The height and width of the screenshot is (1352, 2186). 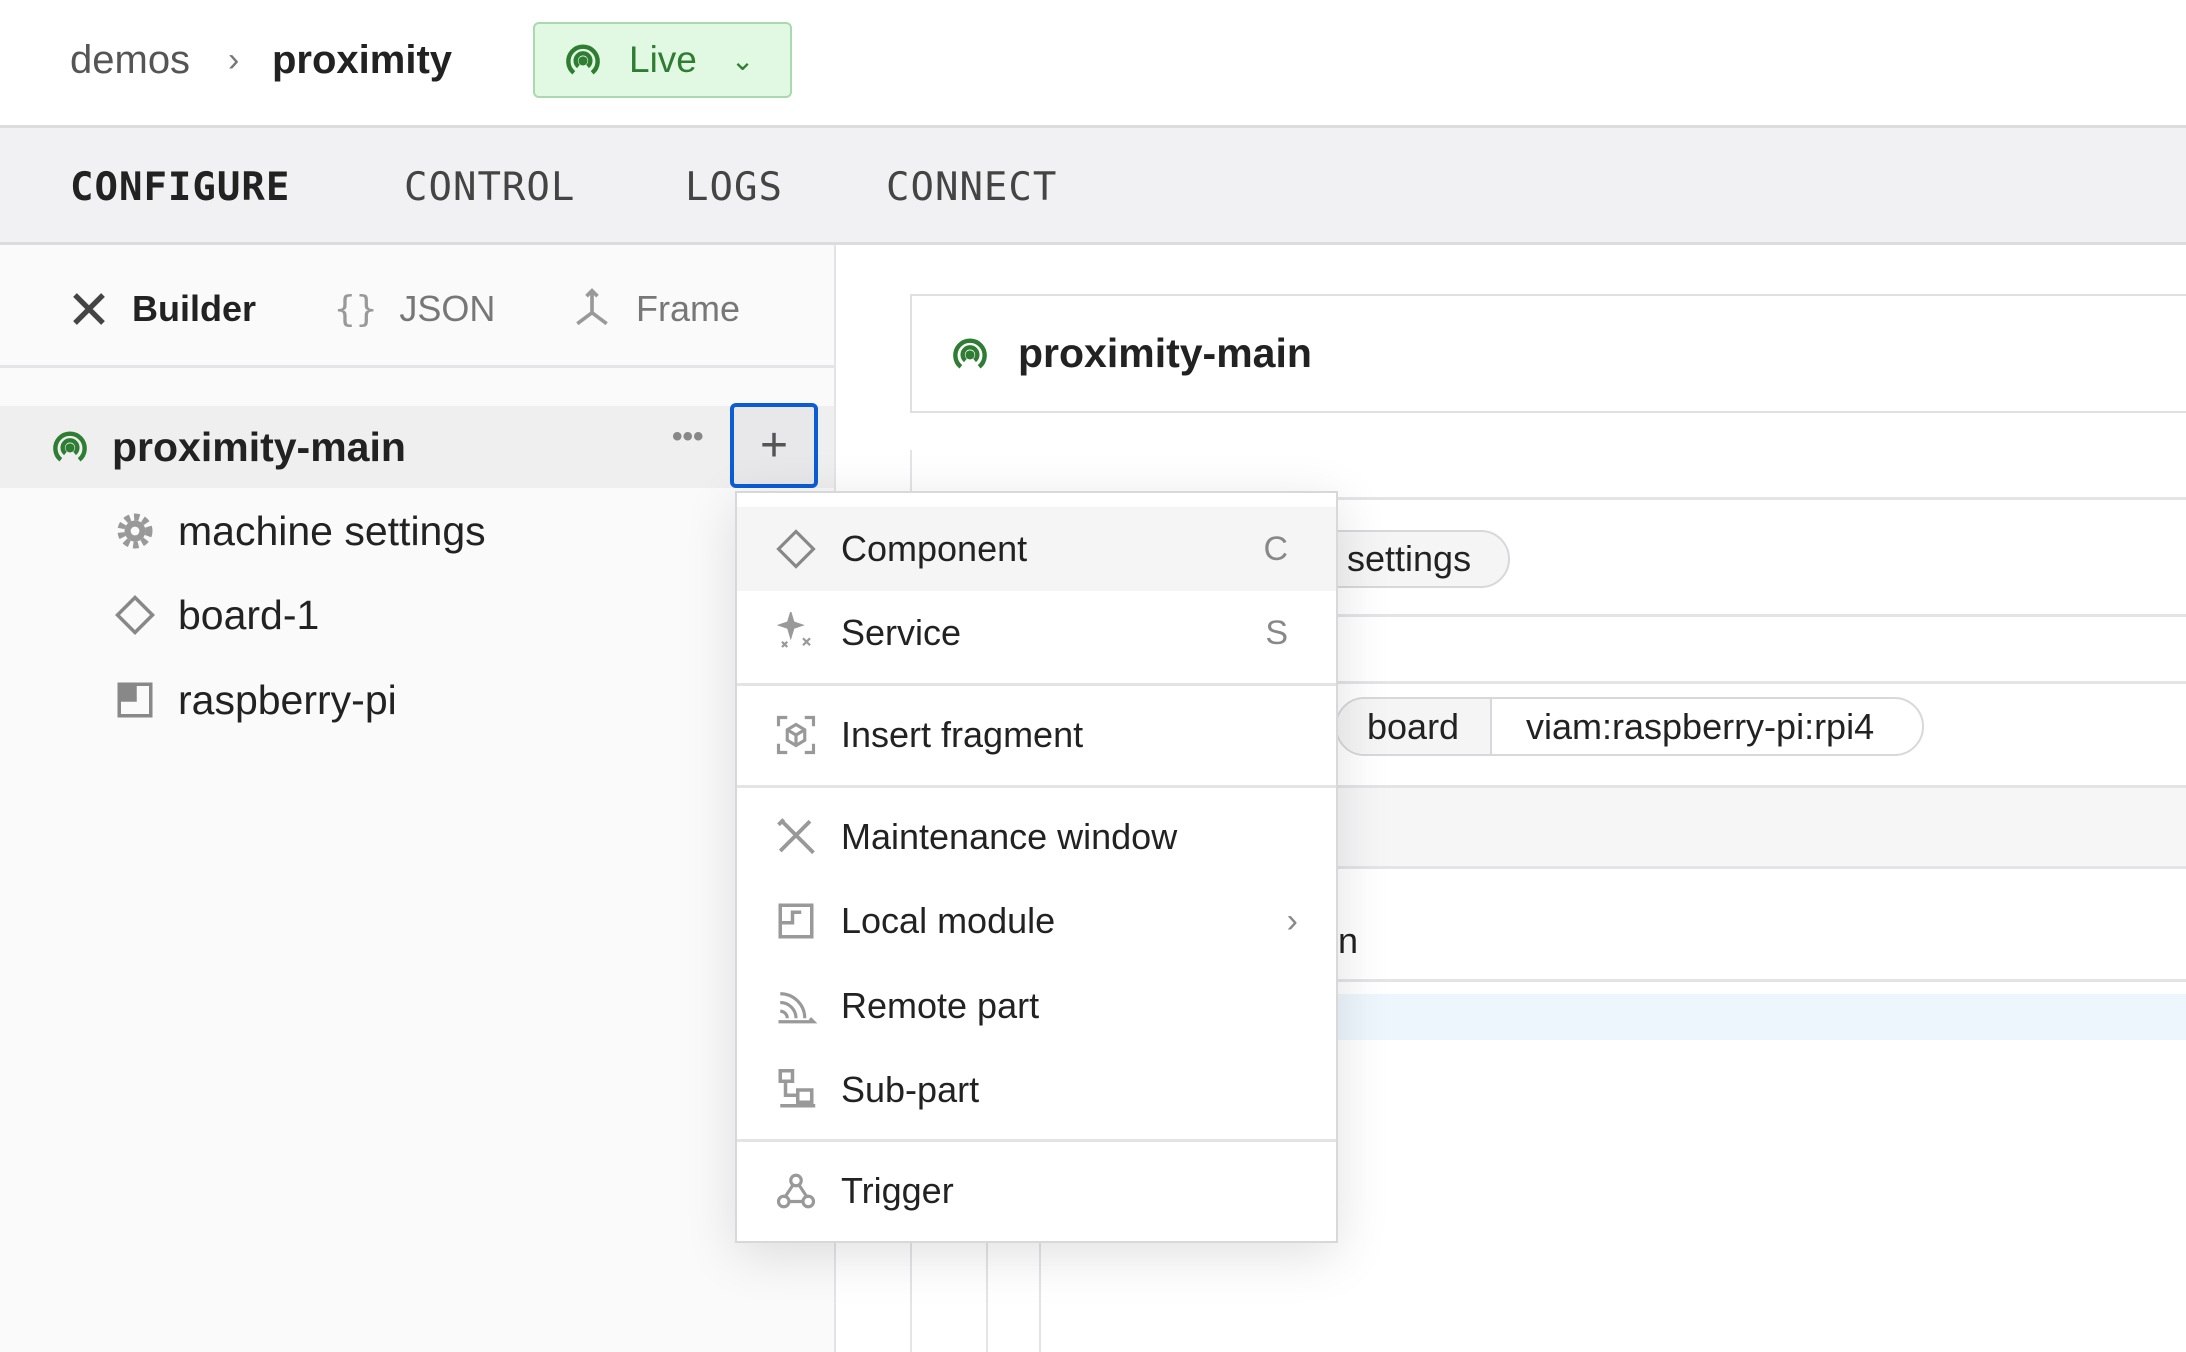 I want to click on tab-logs: LOGS, so click(x=734, y=188).